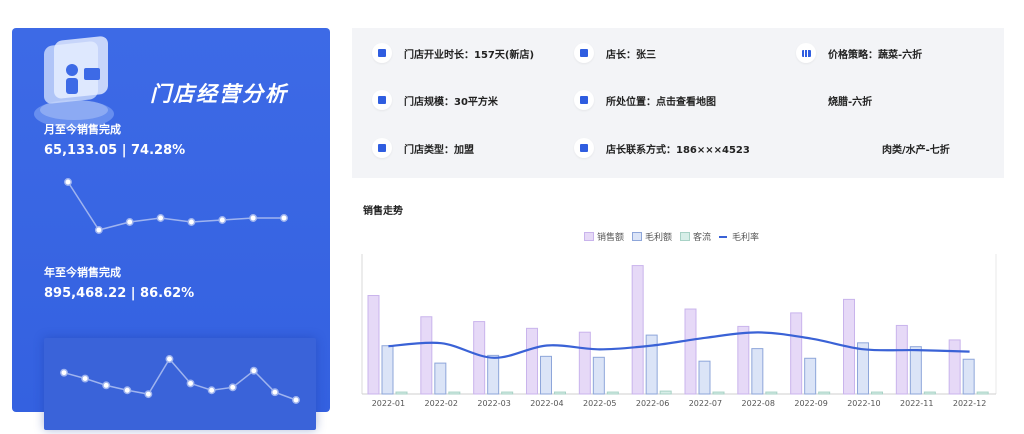 This screenshot has height=434, width=1024. I want to click on x-tick-label: 2022-09, so click(810, 403).